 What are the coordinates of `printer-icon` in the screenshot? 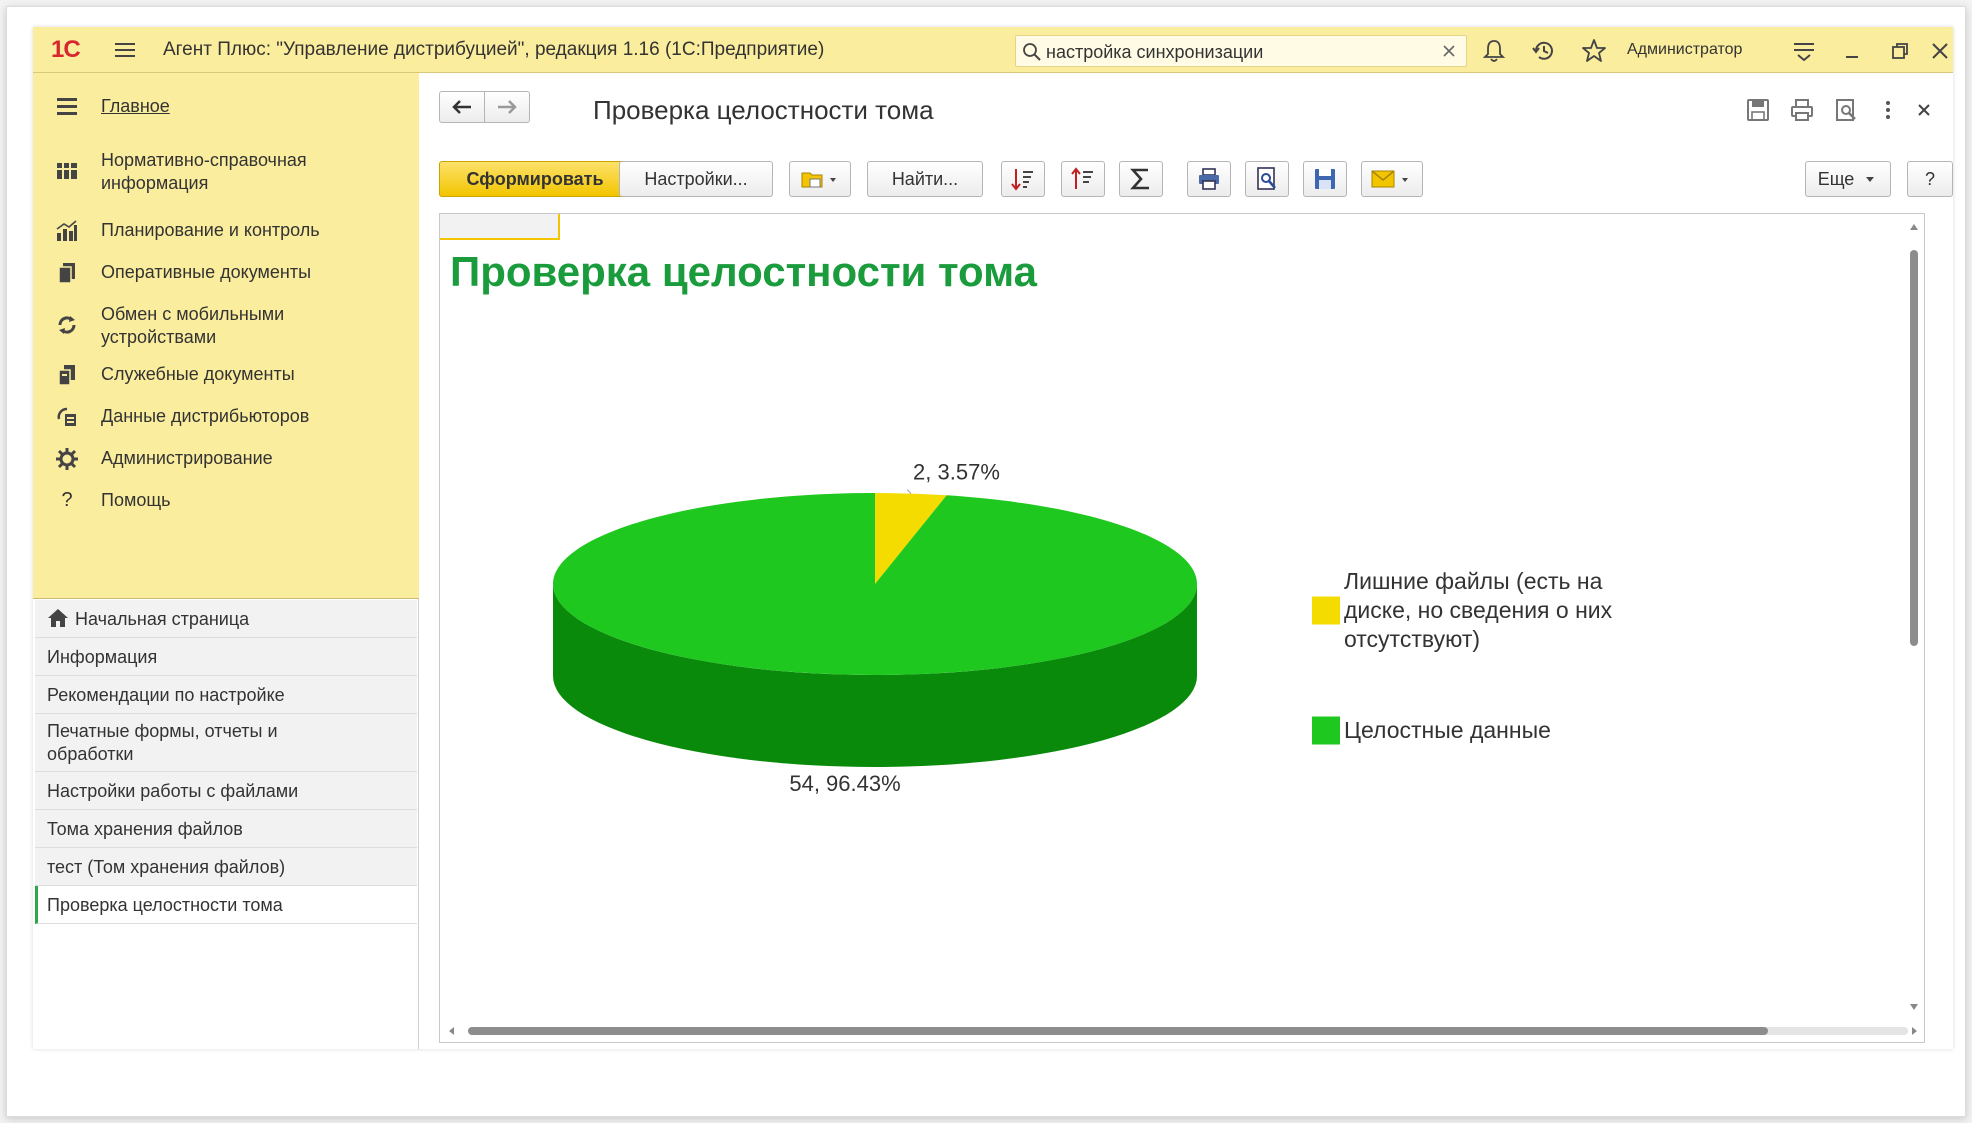 It's located at (1209, 179).